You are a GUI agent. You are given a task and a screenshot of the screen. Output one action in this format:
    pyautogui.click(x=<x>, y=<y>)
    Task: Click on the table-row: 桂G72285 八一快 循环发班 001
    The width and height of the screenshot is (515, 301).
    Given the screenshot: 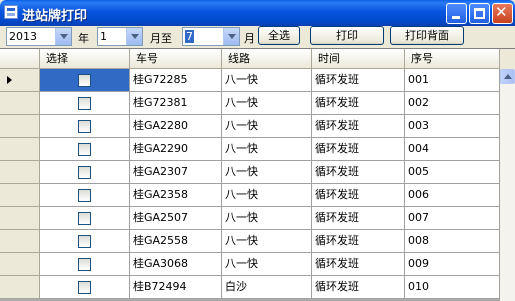 What is the action you would take?
    pyautogui.click(x=250, y=80)
    